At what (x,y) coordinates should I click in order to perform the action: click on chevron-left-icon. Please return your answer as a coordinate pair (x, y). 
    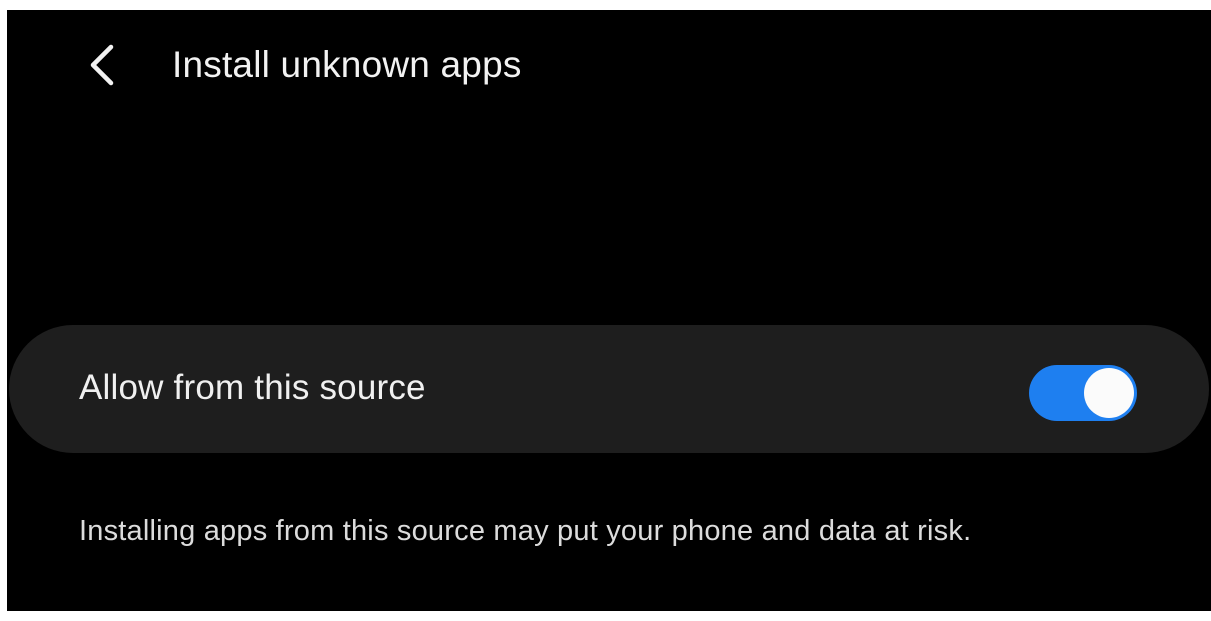
    Looking at the image, I should click on (102, 65).